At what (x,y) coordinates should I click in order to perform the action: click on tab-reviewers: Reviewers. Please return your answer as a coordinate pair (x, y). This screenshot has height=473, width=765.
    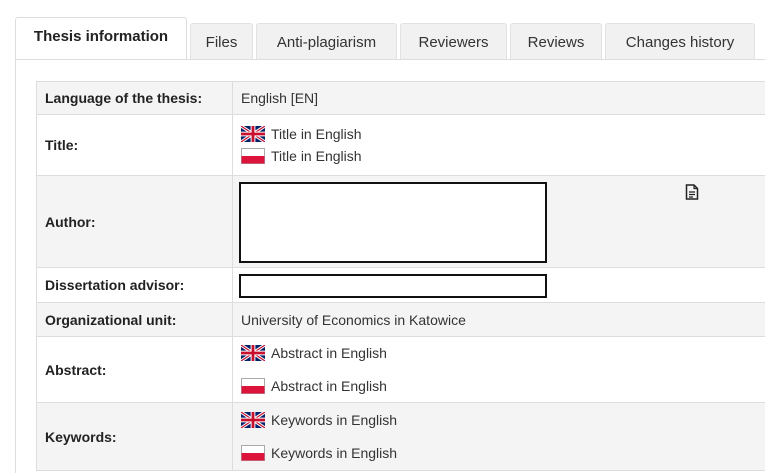
    Looking at the image, I should click on (453, 41).